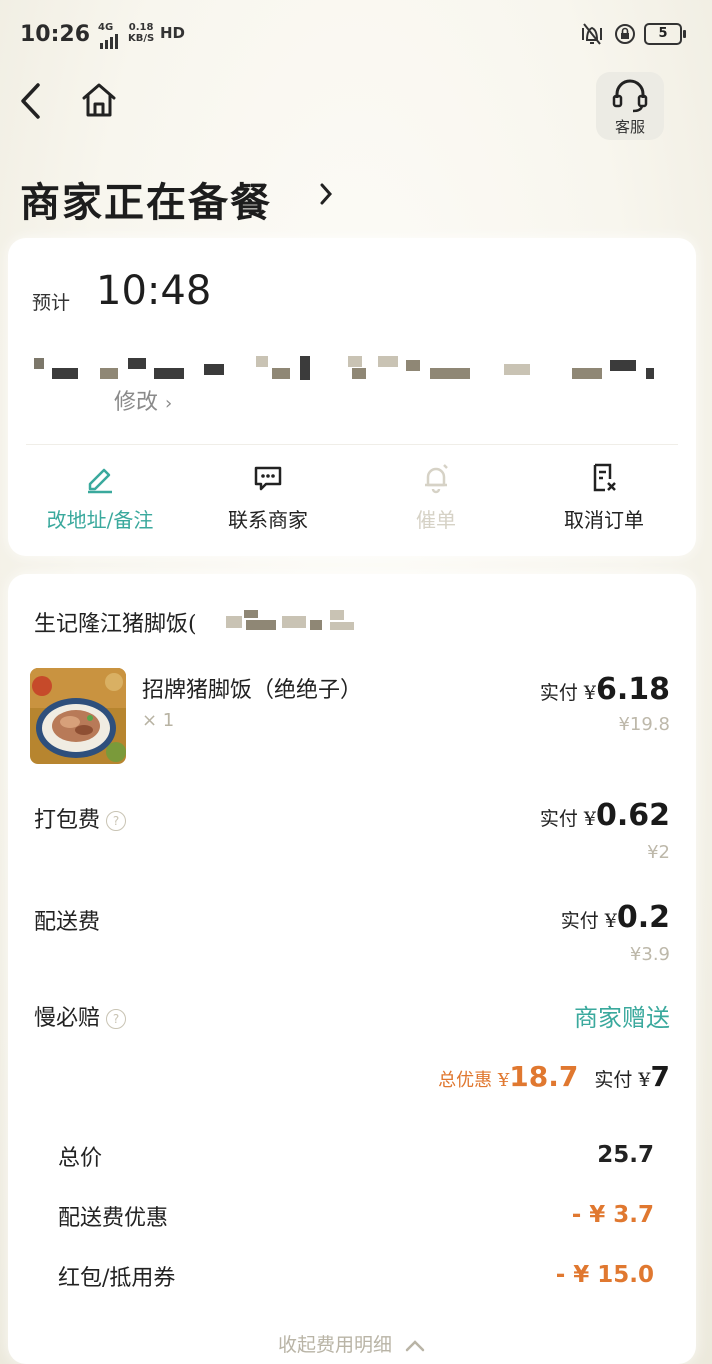 This screenshot has width=712, height=1364. What do you see at coordinates (660, 1076) in the screenshot?
I see `total-paid-amount: 7` at bounding box center [660, 1076].